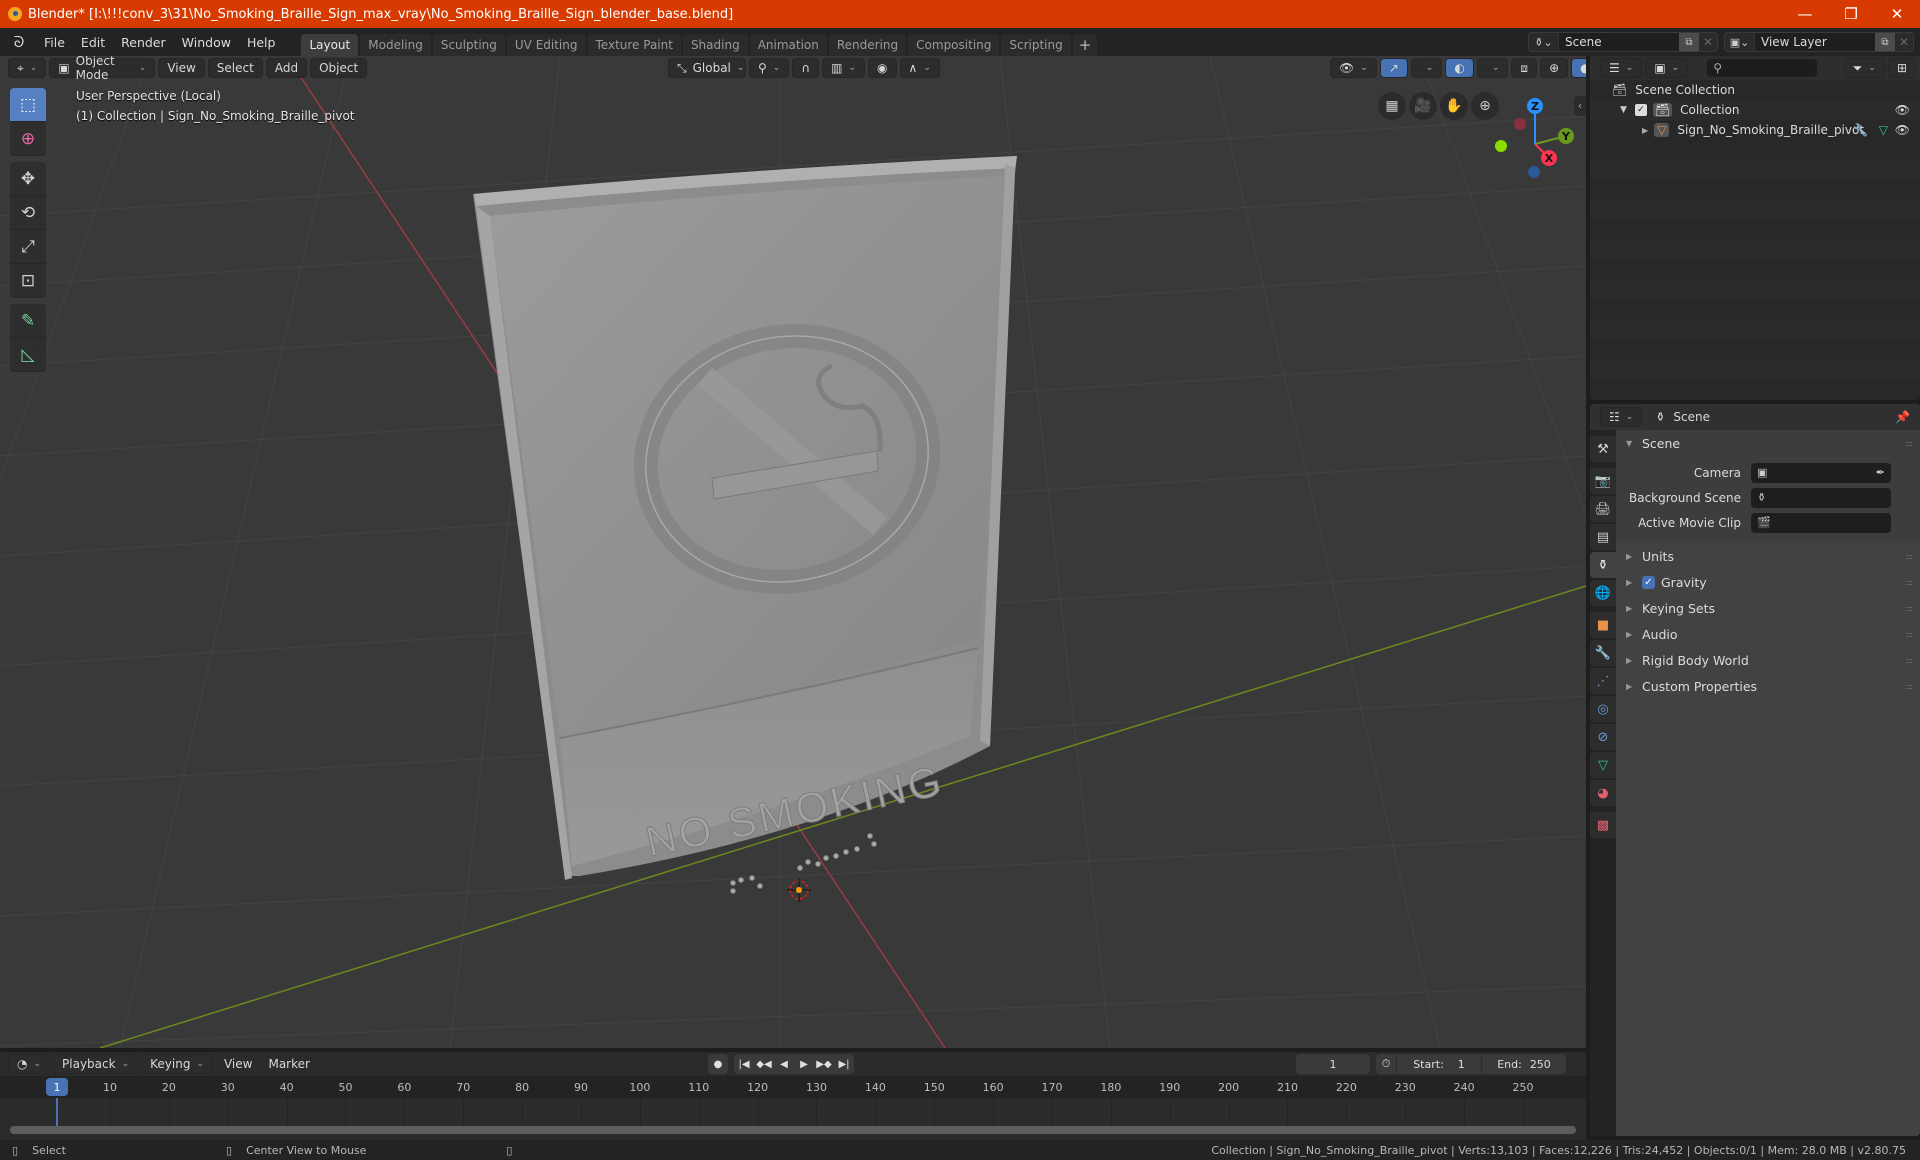 This screenshot has width=1920, height=1160. What do you see at coordinates (1392, 106) in the screenshot?
I see `toggle-ortho-button: ▦` at bounding box center [1392, 106].